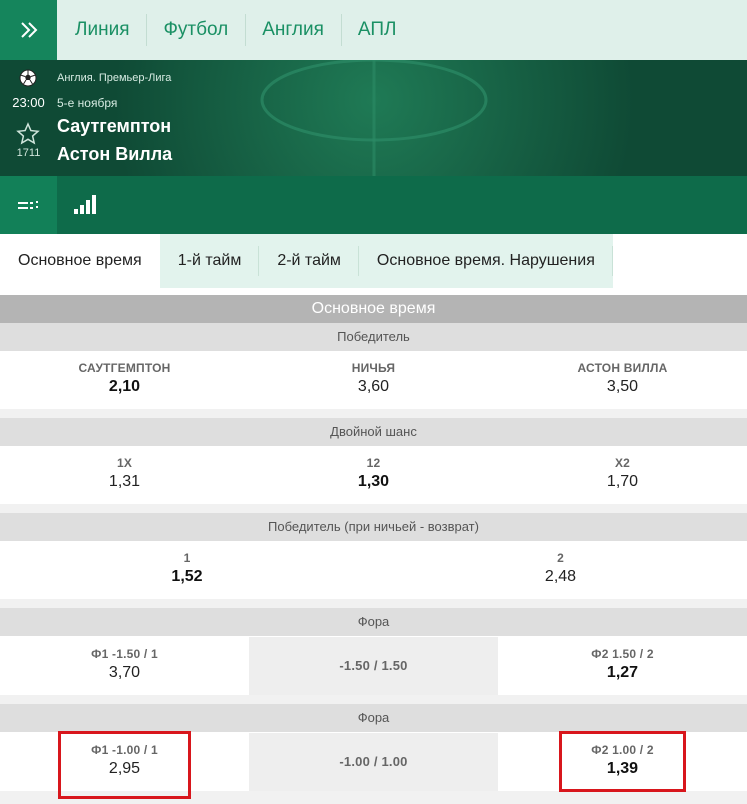 The image size is (747, 804). I want to click on double-chevron-right-icon, so click(28, 30).